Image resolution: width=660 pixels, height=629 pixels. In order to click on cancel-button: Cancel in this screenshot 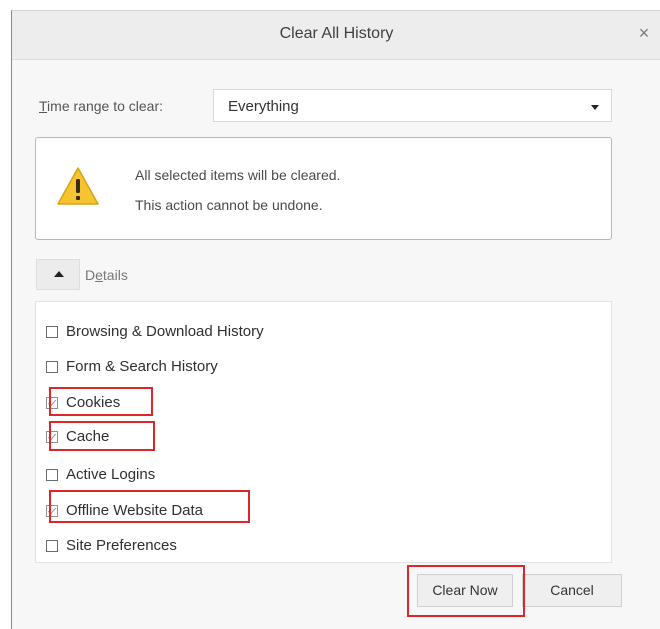, I will do `click(572, 590)`.